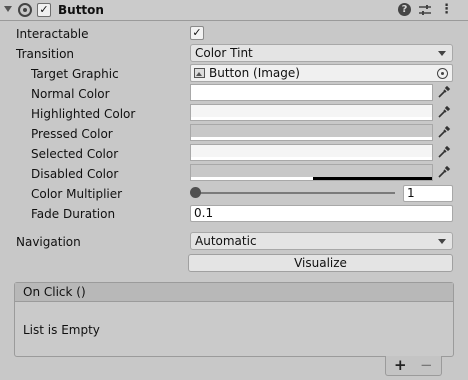 The height and width of the screenshot is (380, 468). I want to click on component-enabled-checkbox: ✓, so click(44, 10).